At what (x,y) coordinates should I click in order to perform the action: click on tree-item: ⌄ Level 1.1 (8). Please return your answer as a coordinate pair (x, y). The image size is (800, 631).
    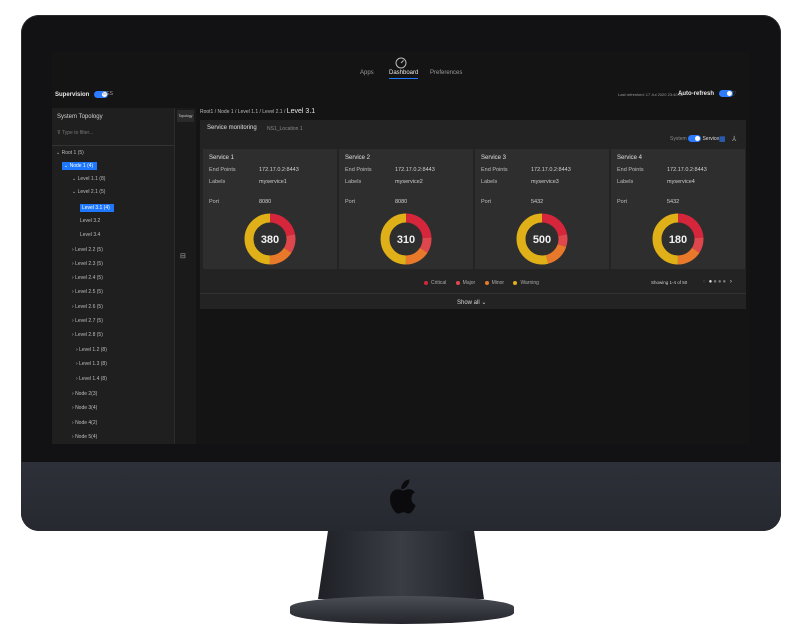
    Looking at the image, I should click on (88, 179).